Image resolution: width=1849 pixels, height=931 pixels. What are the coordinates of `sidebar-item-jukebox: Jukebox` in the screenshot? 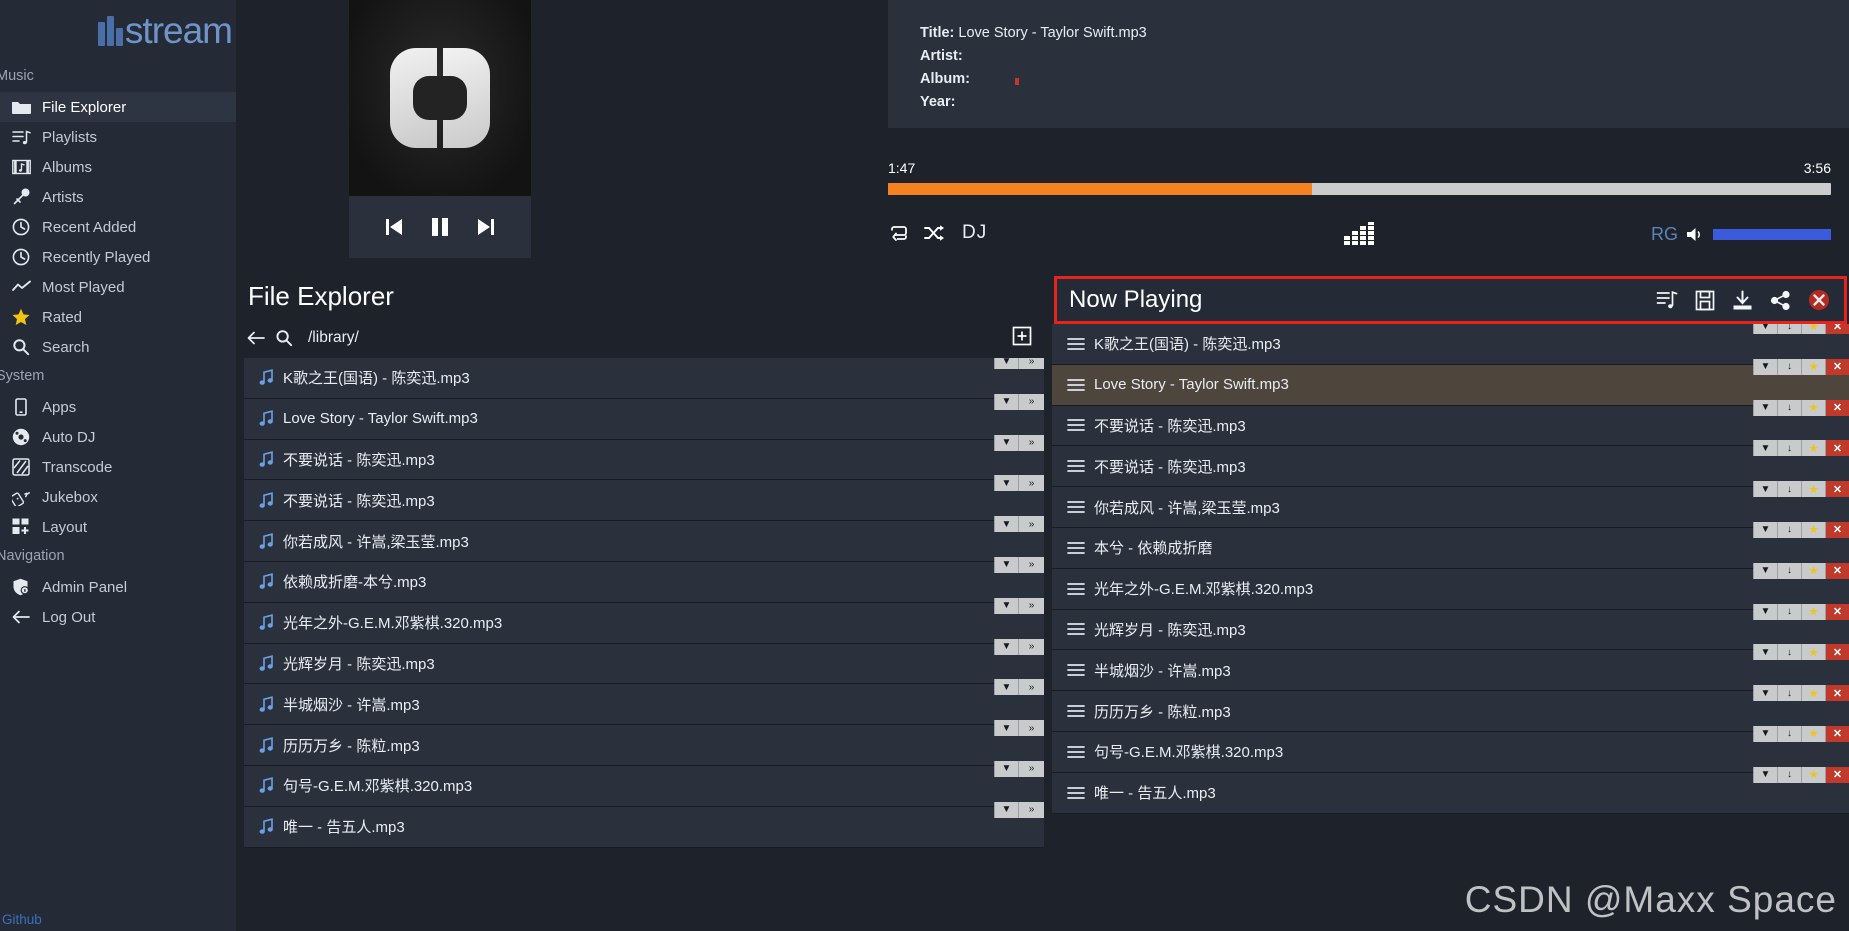 It's located at (118, 497).